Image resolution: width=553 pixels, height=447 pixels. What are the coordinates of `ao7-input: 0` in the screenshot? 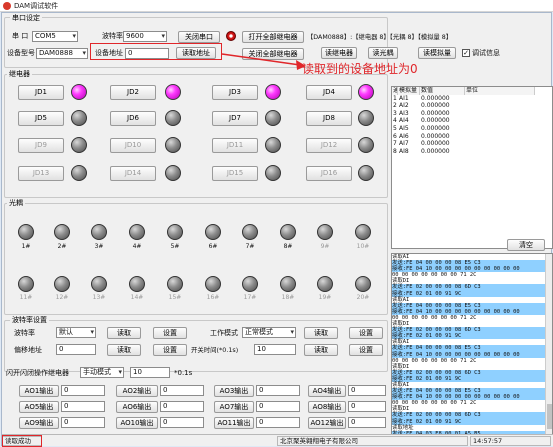 It's located at (278, 406).